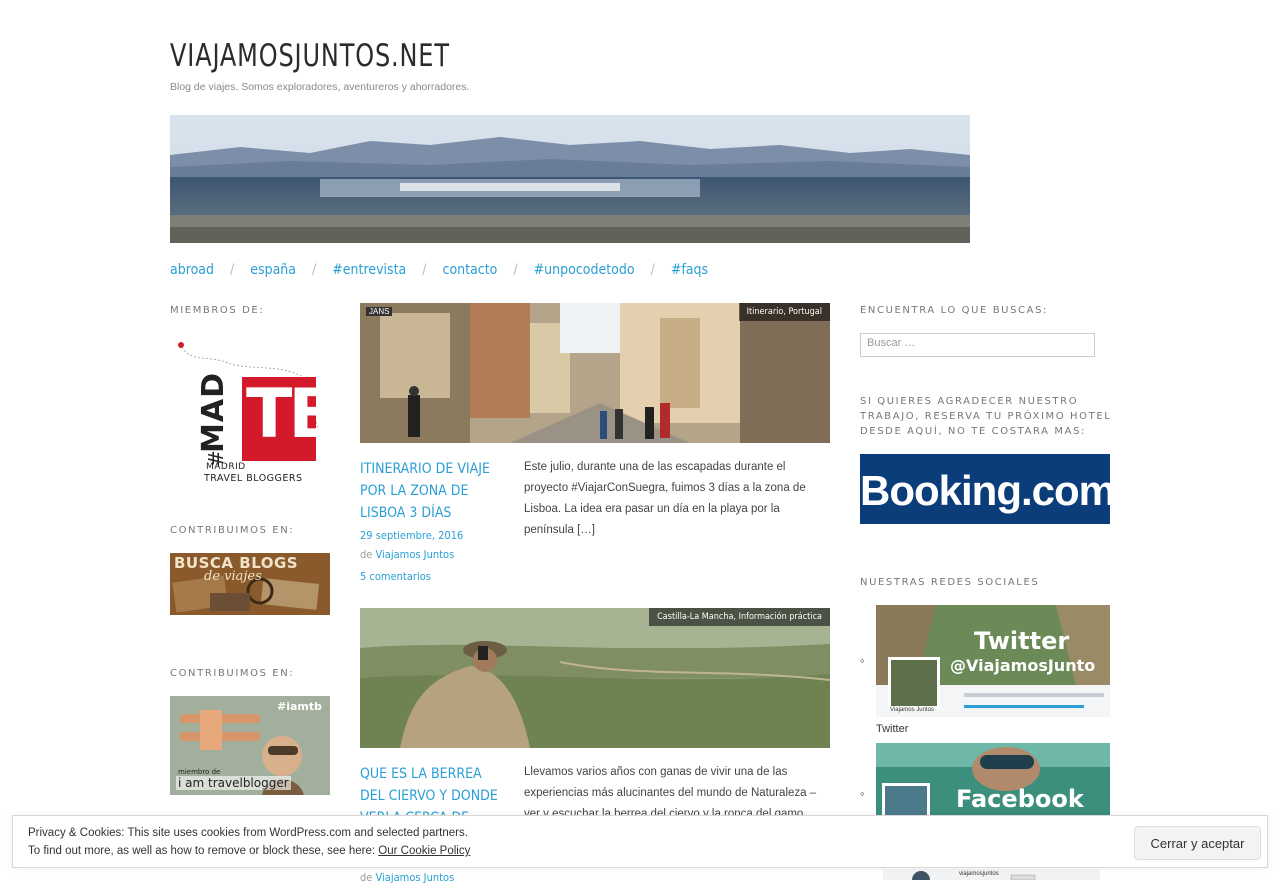 The width and height of the screenshot is (1280, 887). Describe the element at coordinates (595, 373) in the screenshot. I see `post-1-image: JANS Itinerario, Portugal` at that location.